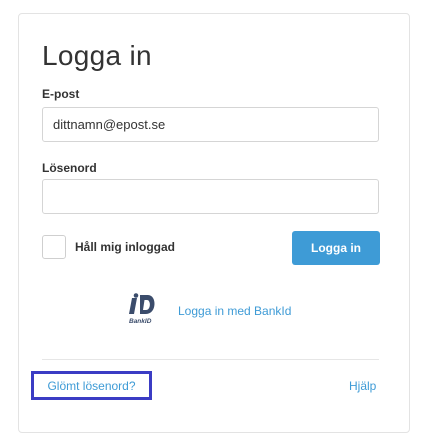 This screenshot has width=426, height=439. What do you see at coordinates (54, 247) in the screenshot?
I see `remember-me-checkbox` at bounding box center [54, 247].